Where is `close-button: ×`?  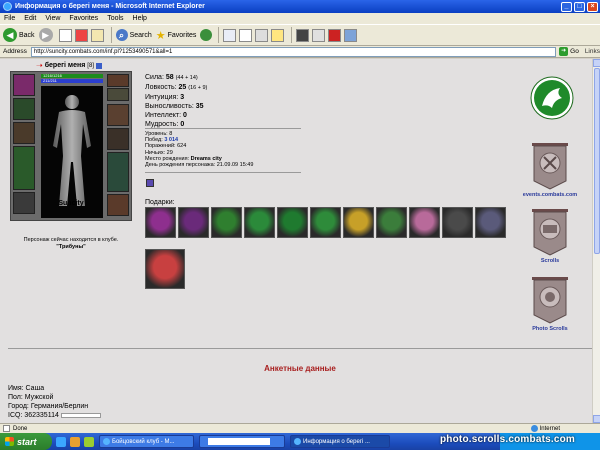
close-button: × is located at coordinates (592, 6).